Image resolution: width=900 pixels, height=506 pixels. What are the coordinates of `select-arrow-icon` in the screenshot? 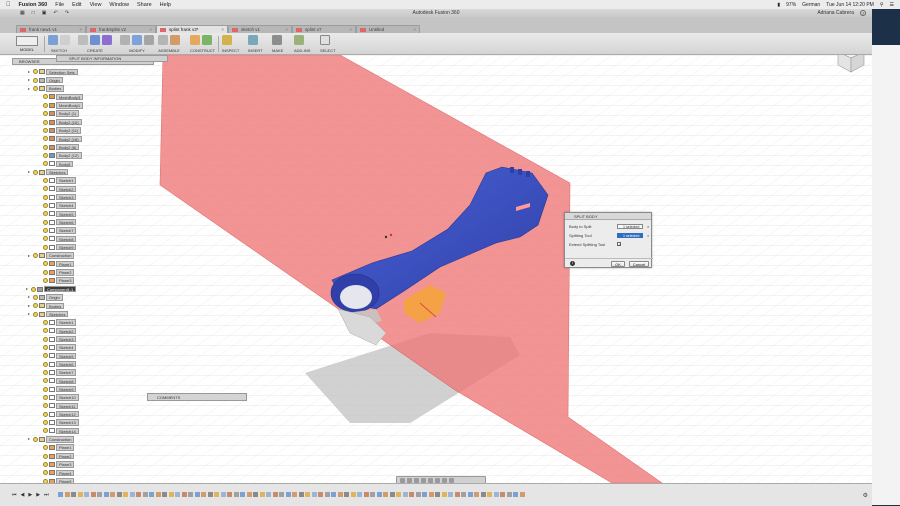 It's located at (325, 40).